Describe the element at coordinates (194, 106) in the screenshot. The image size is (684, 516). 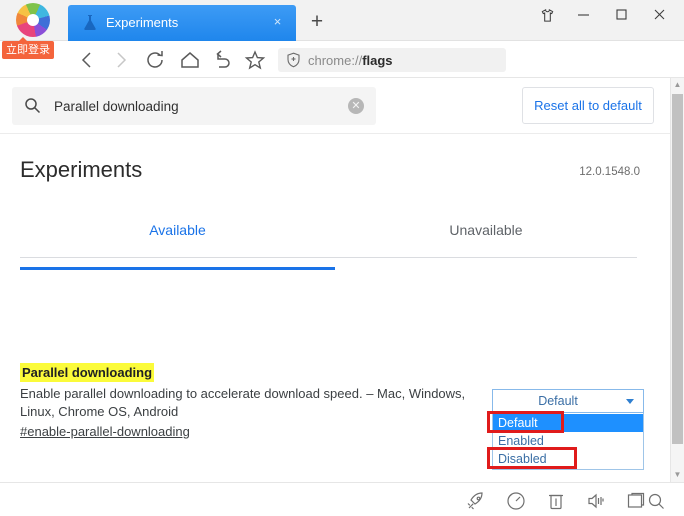
I see `search-input: Parallel downloading ✕` at that location.